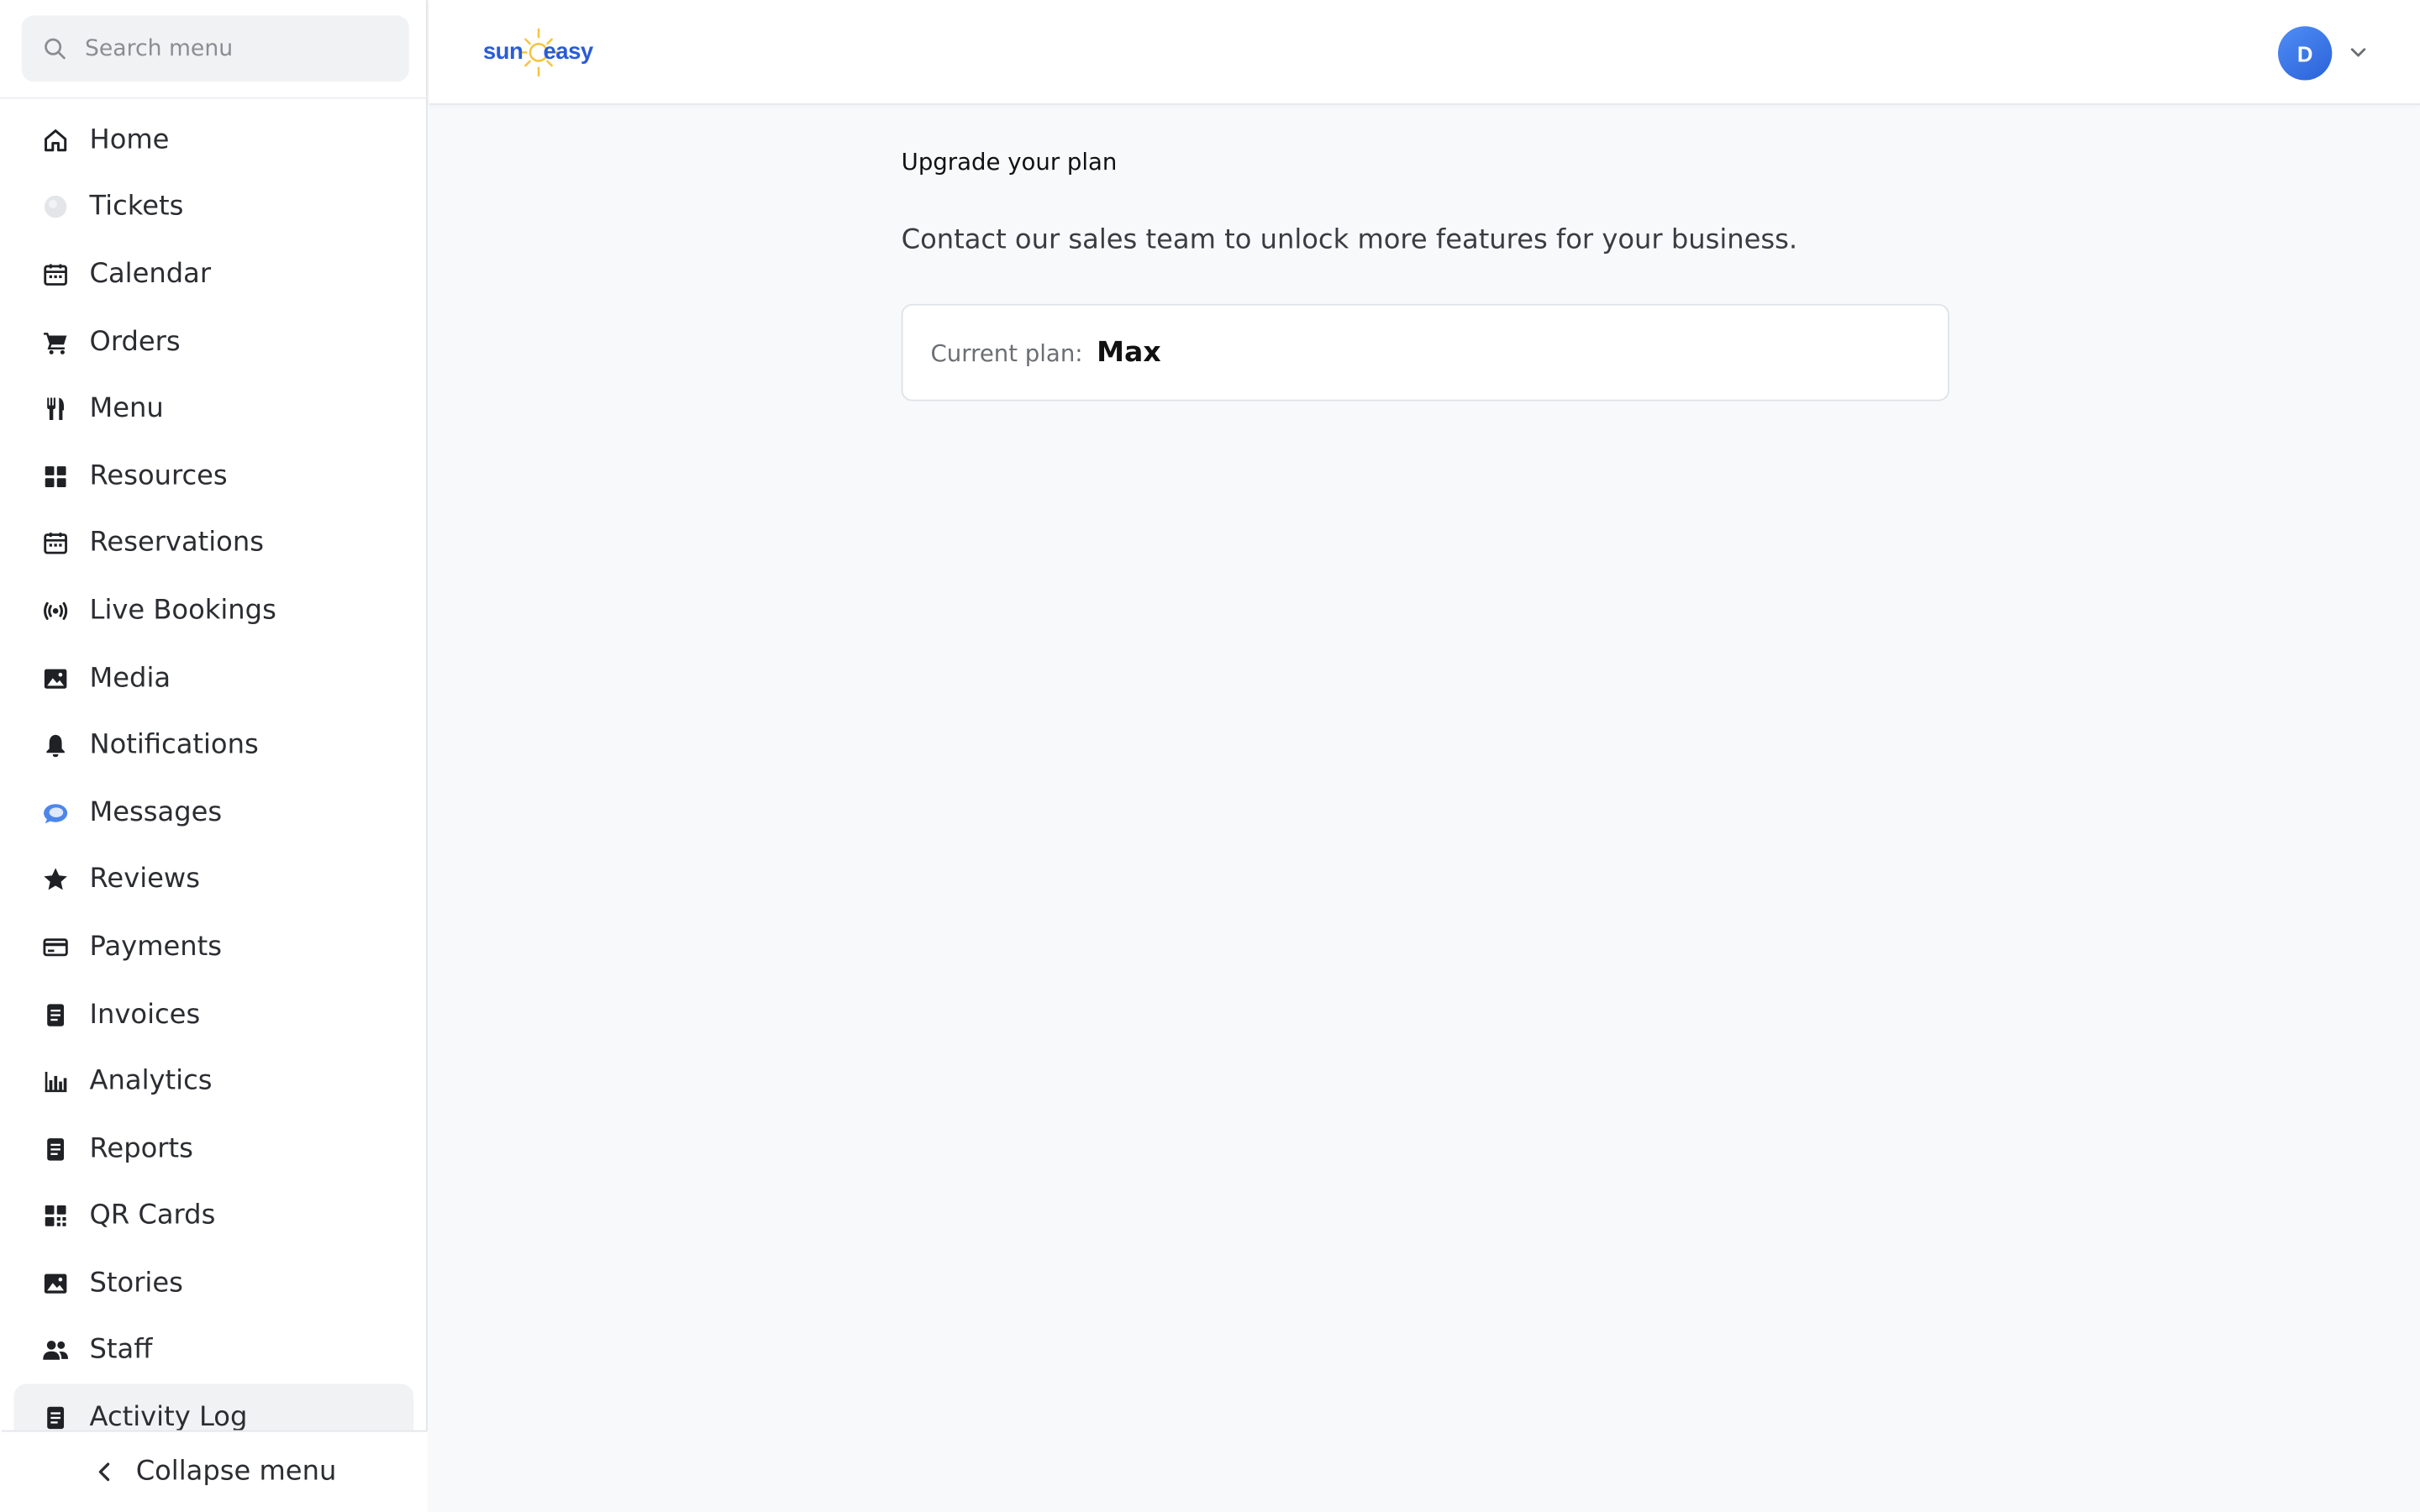 Image resolution: width=2420 pixels, height=1512 pixels. What do you see at coordinates (136, 1283) in the screenshot?
I see `sidebar-item-label: Stories` at bounding box center [136, 1283].